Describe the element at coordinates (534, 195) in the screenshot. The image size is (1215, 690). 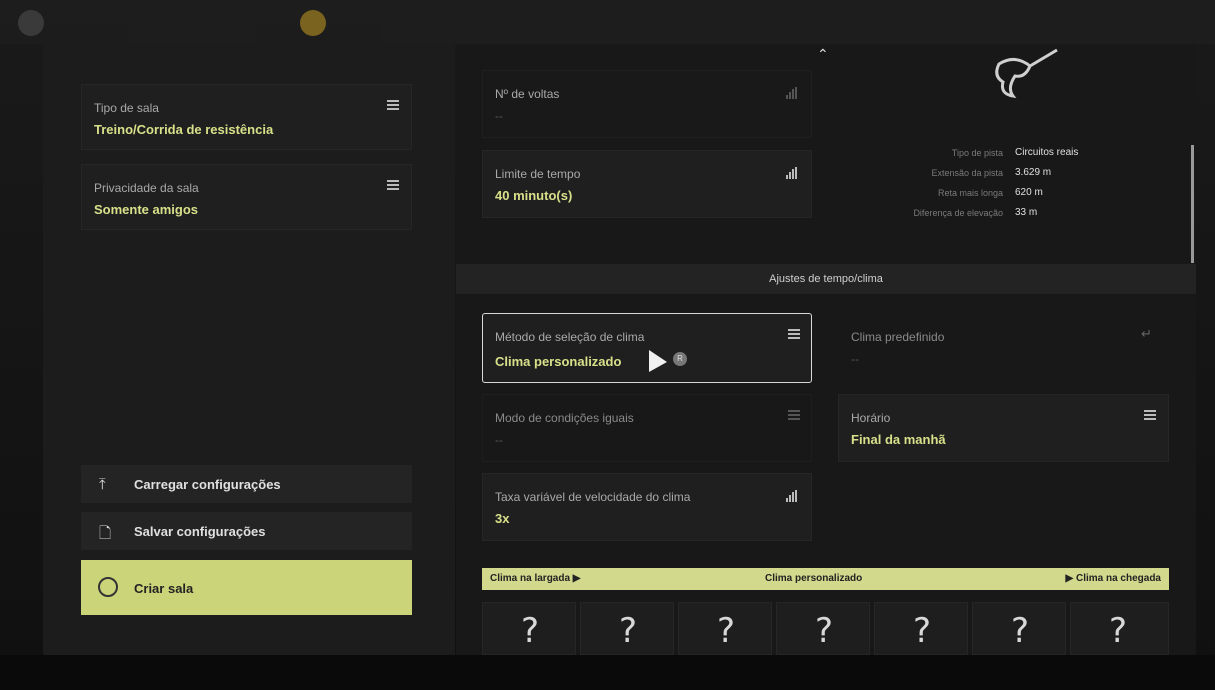
I see `time-limit-value: 40 minuto(s)` at that location.